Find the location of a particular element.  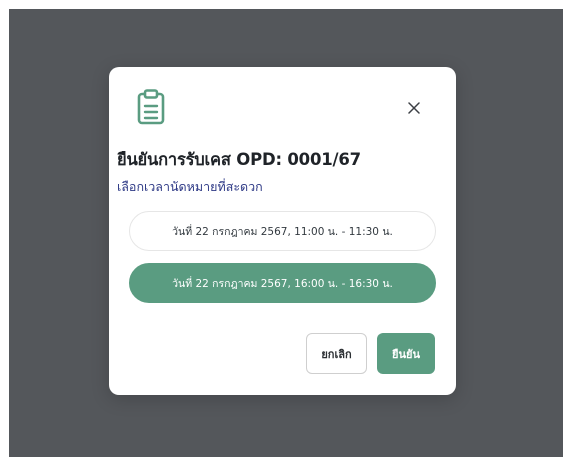

close-button is located at coordinates (414, 108).